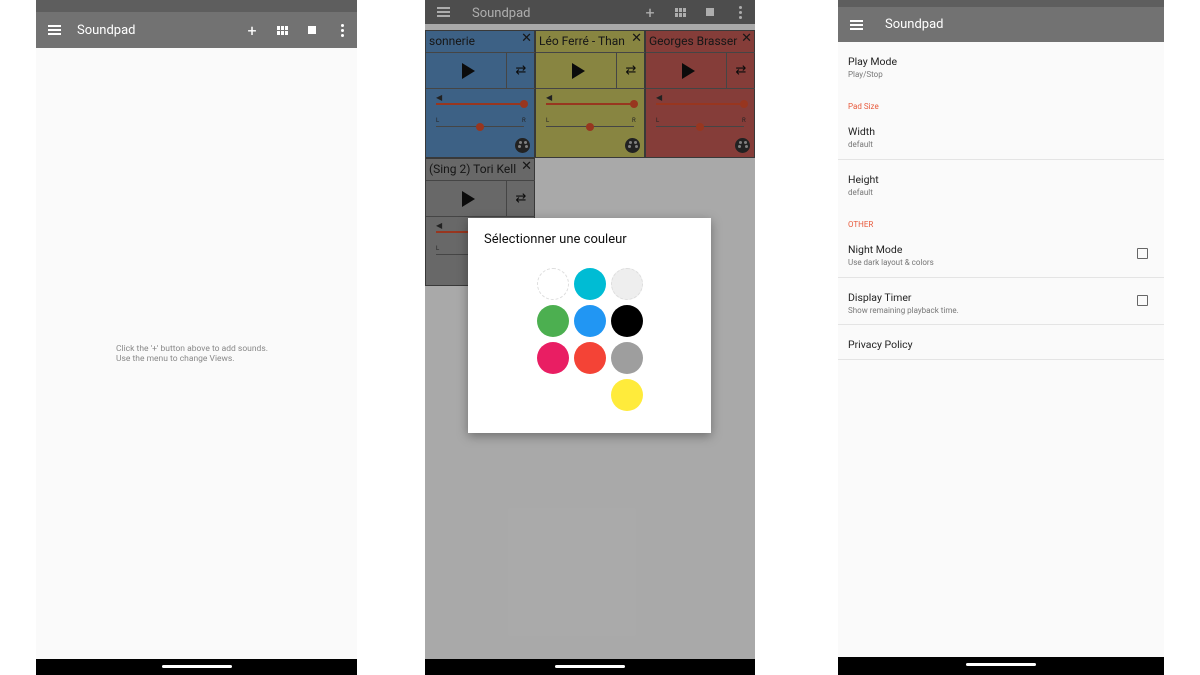 The width and height of the screenshot is (1200, 675). I want to click on setting-title: Height, so click(863, 179).